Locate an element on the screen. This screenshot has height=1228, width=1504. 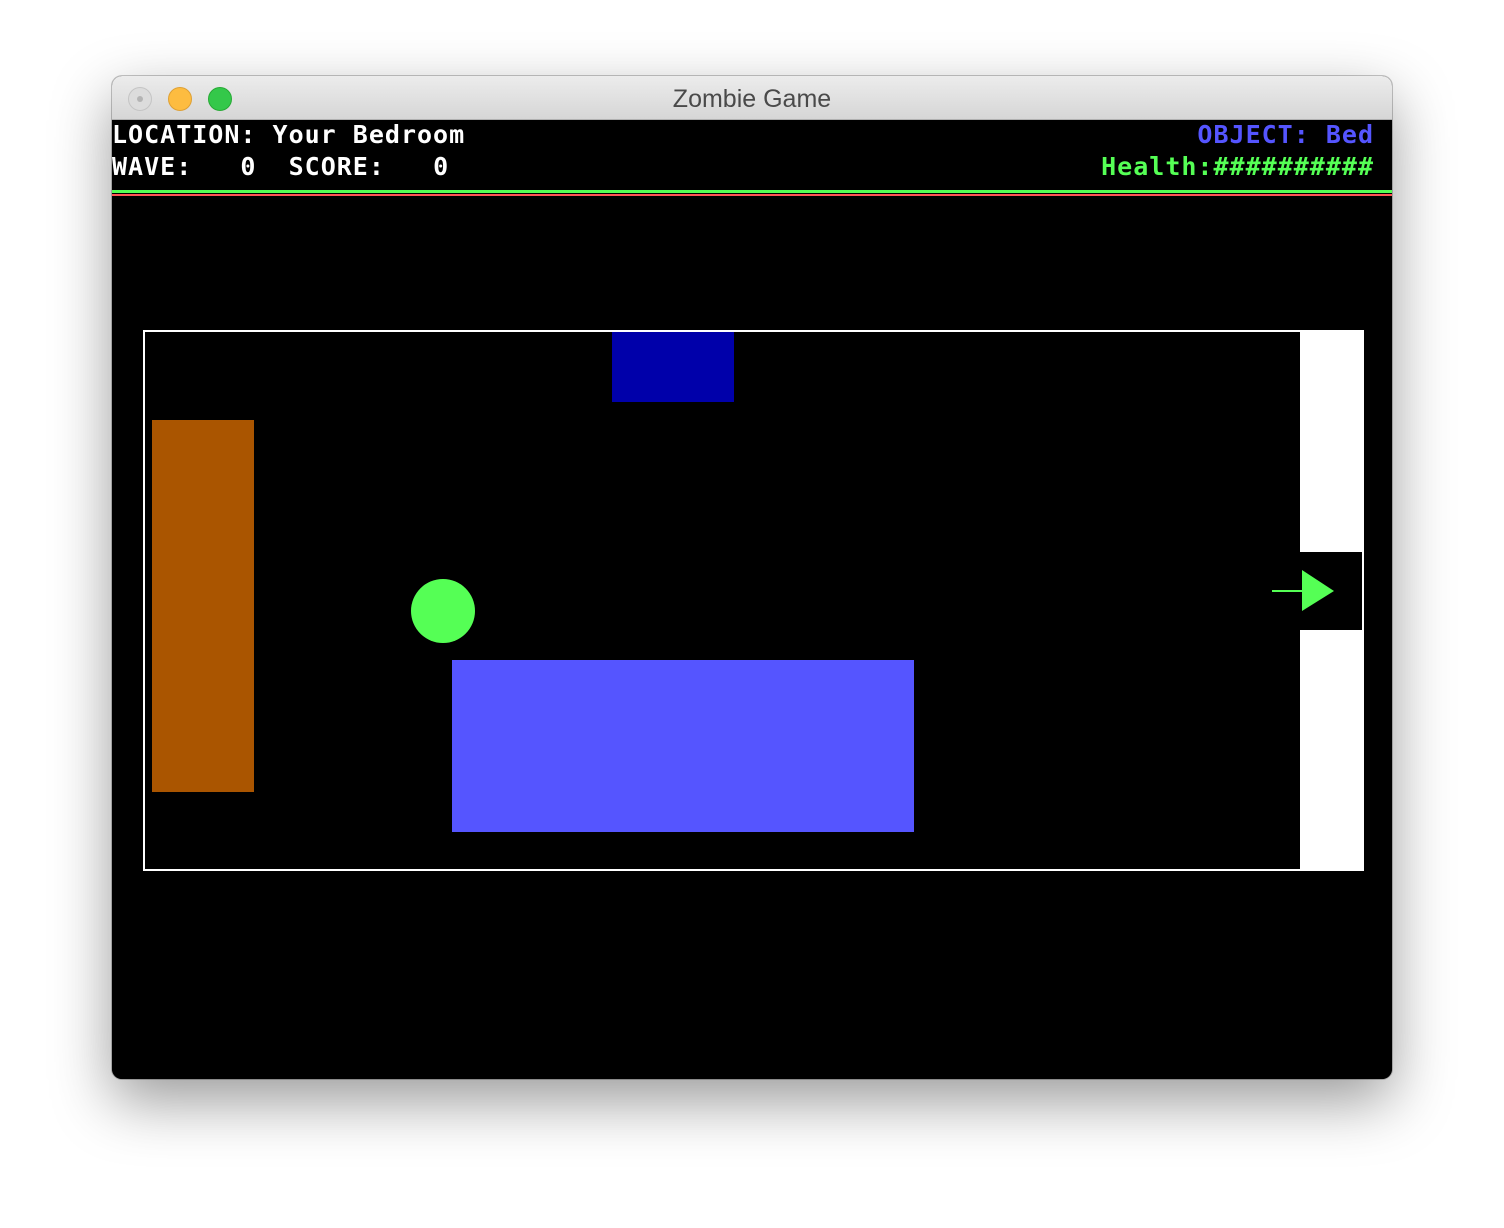
wave-label: WAVE: is located at coordinates (152, 166).